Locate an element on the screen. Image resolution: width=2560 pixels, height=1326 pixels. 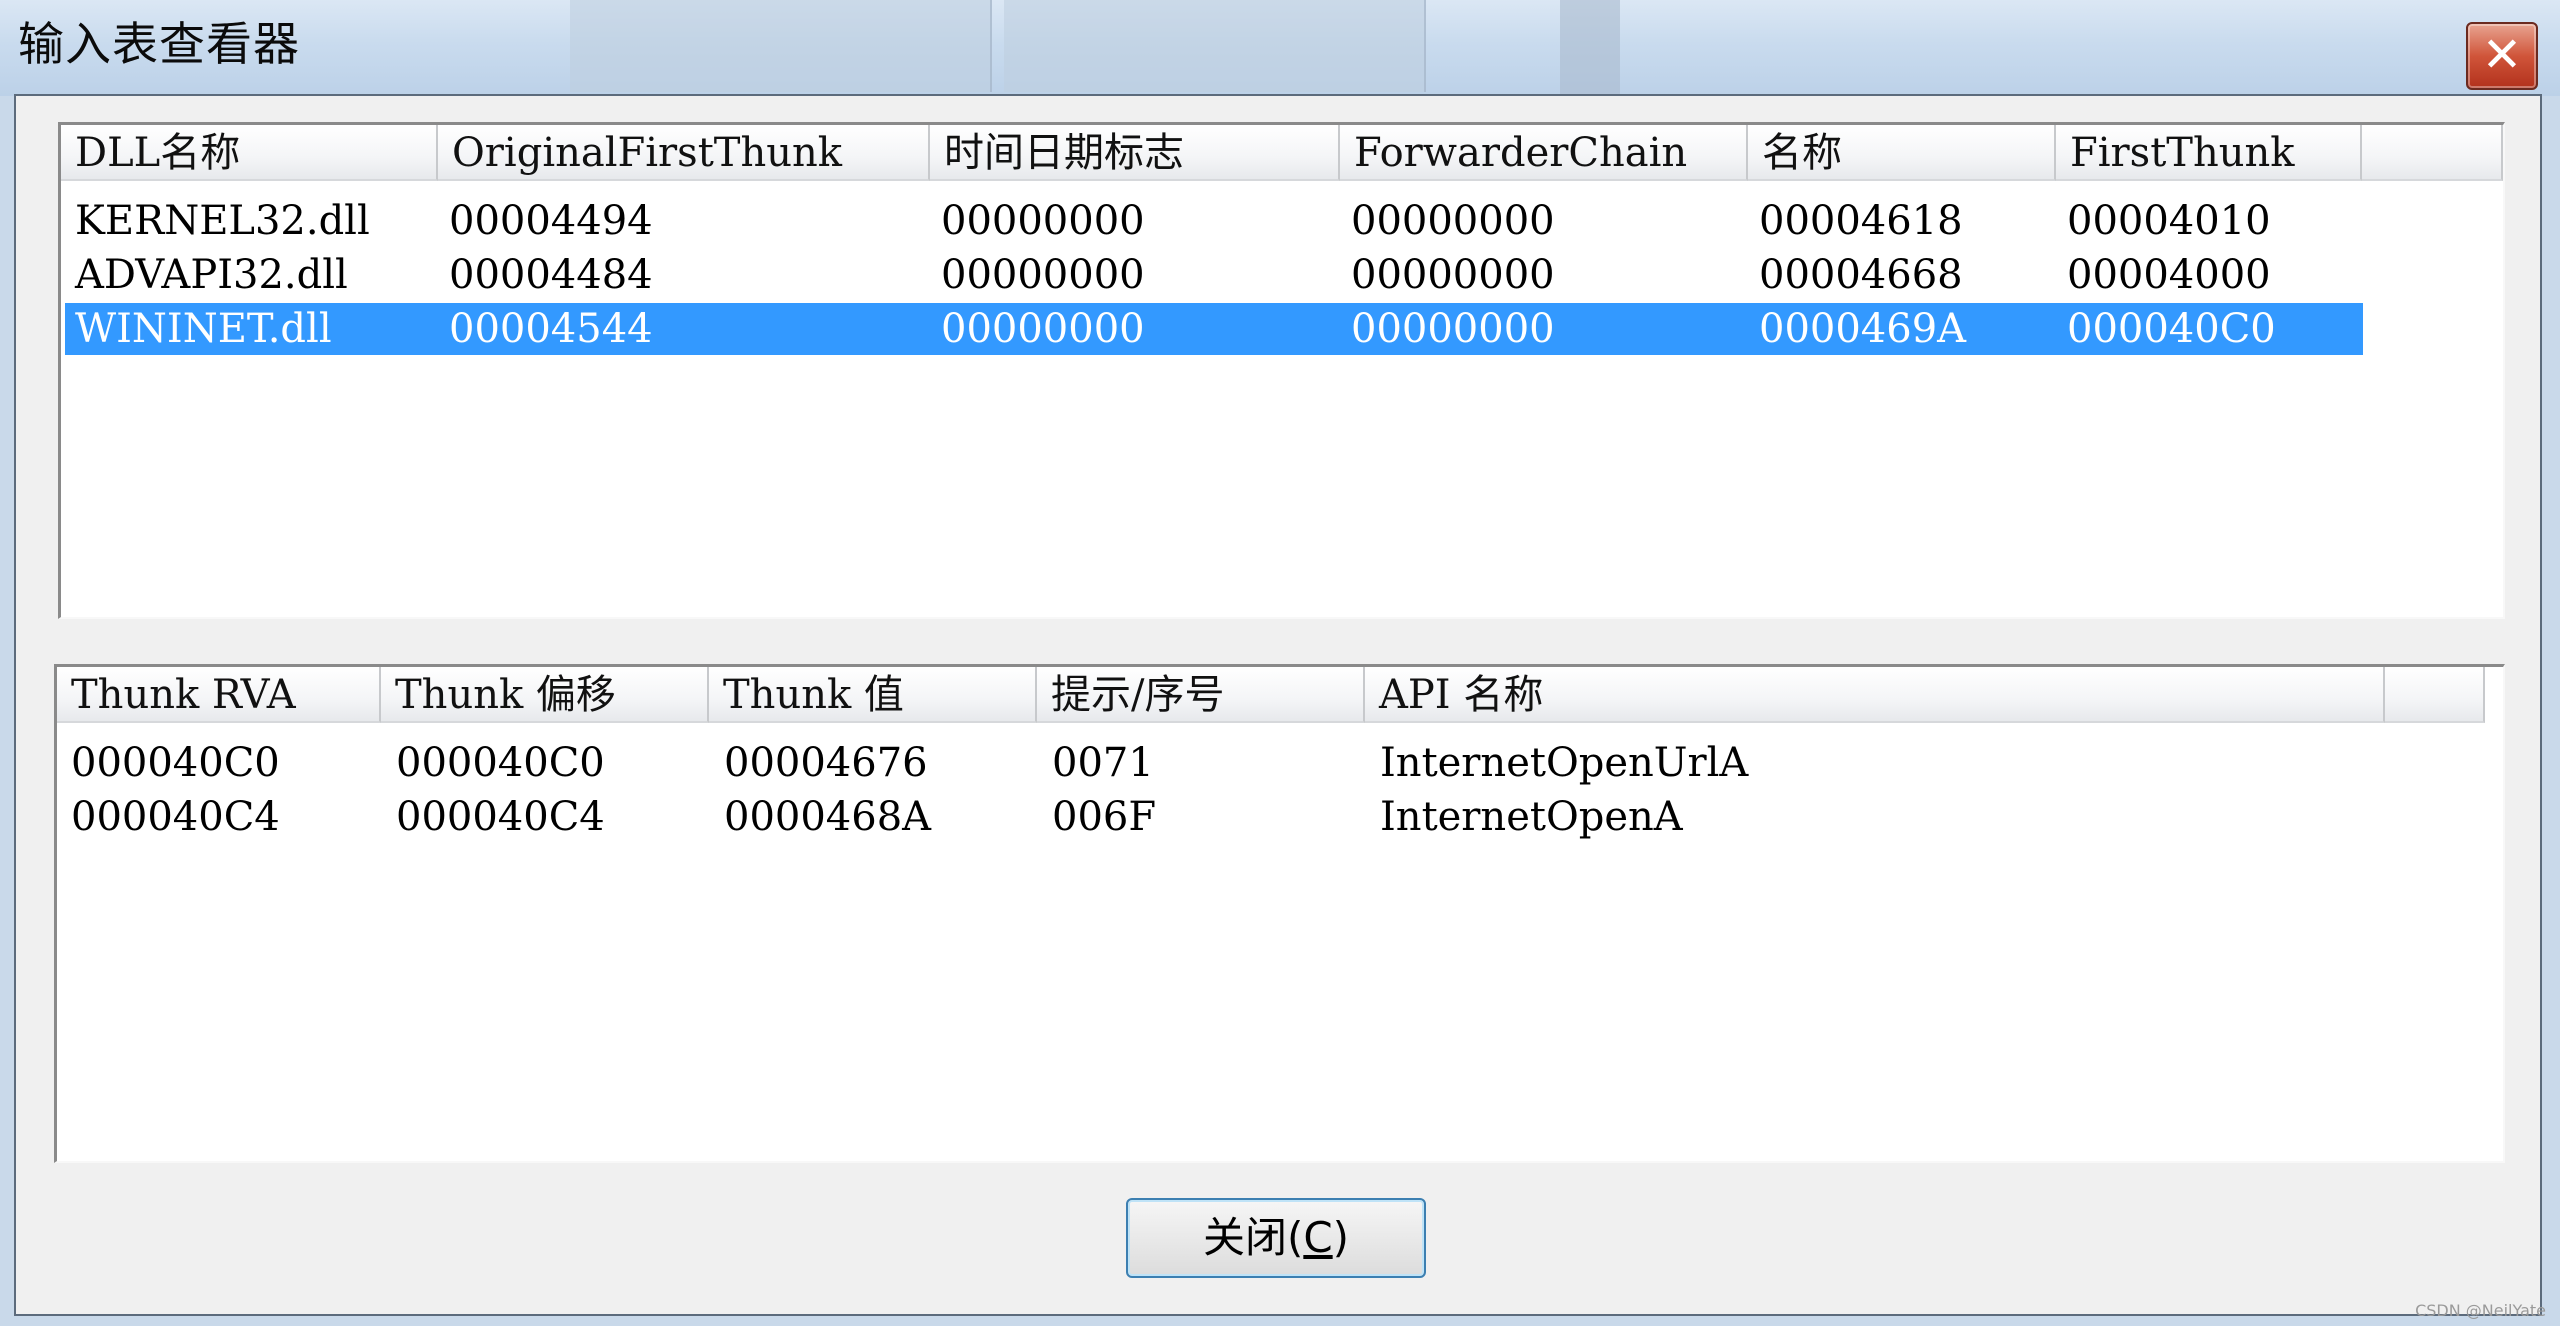
watermark: CSDN @NeilYate is located at coordinates (2480, 1310).